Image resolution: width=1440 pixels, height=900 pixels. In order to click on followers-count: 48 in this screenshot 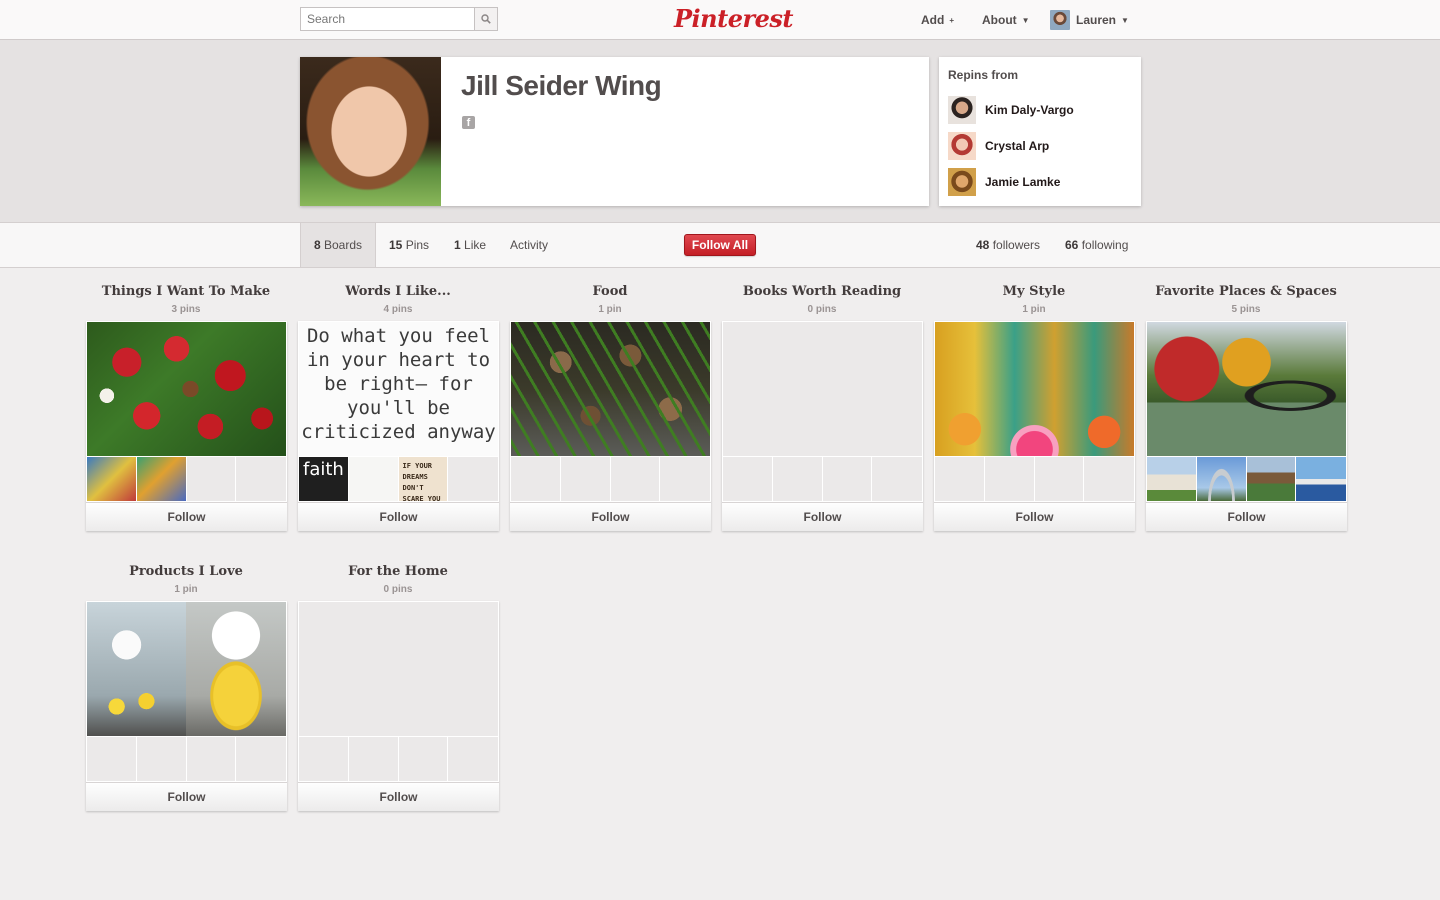, I will do `click(983, 245)`.